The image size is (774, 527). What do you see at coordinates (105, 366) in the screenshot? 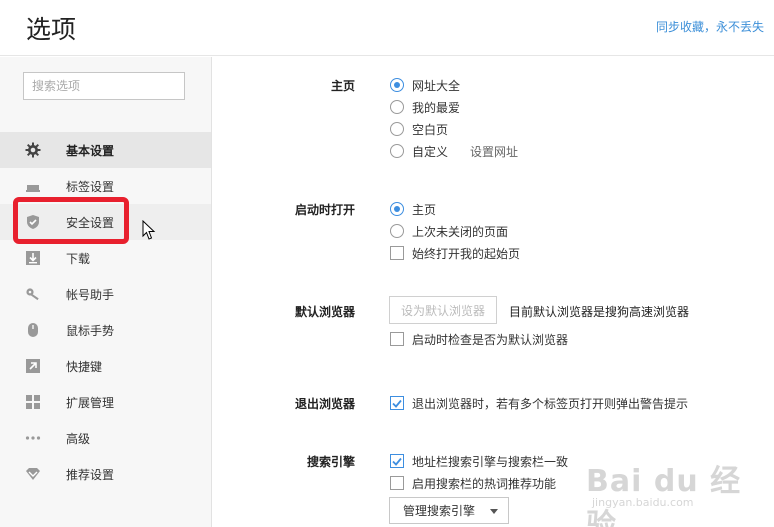
I see `sidebar-item-shortcuts: 快捷键` at bounding box center [105, 366].